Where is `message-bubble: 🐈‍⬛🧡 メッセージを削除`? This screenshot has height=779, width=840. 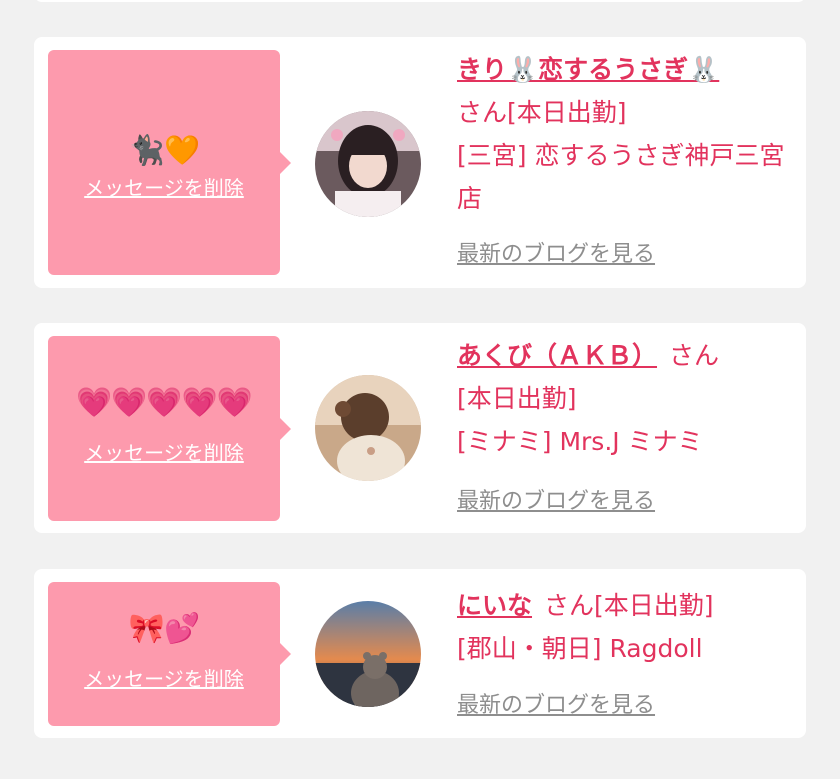
message-bubble: 🐈‍⬛🧡 メッセージを削除 is located at coordinates (169, 162).